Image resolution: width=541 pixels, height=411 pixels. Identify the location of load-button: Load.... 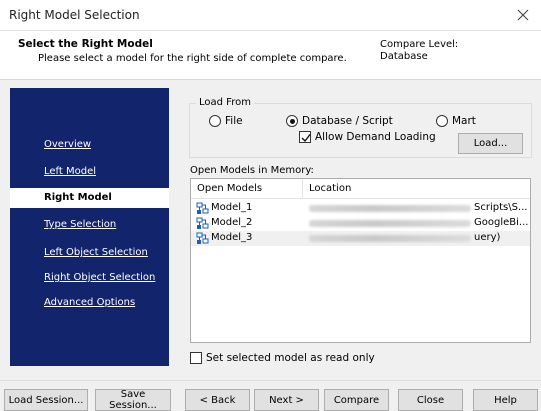
(490, 143).